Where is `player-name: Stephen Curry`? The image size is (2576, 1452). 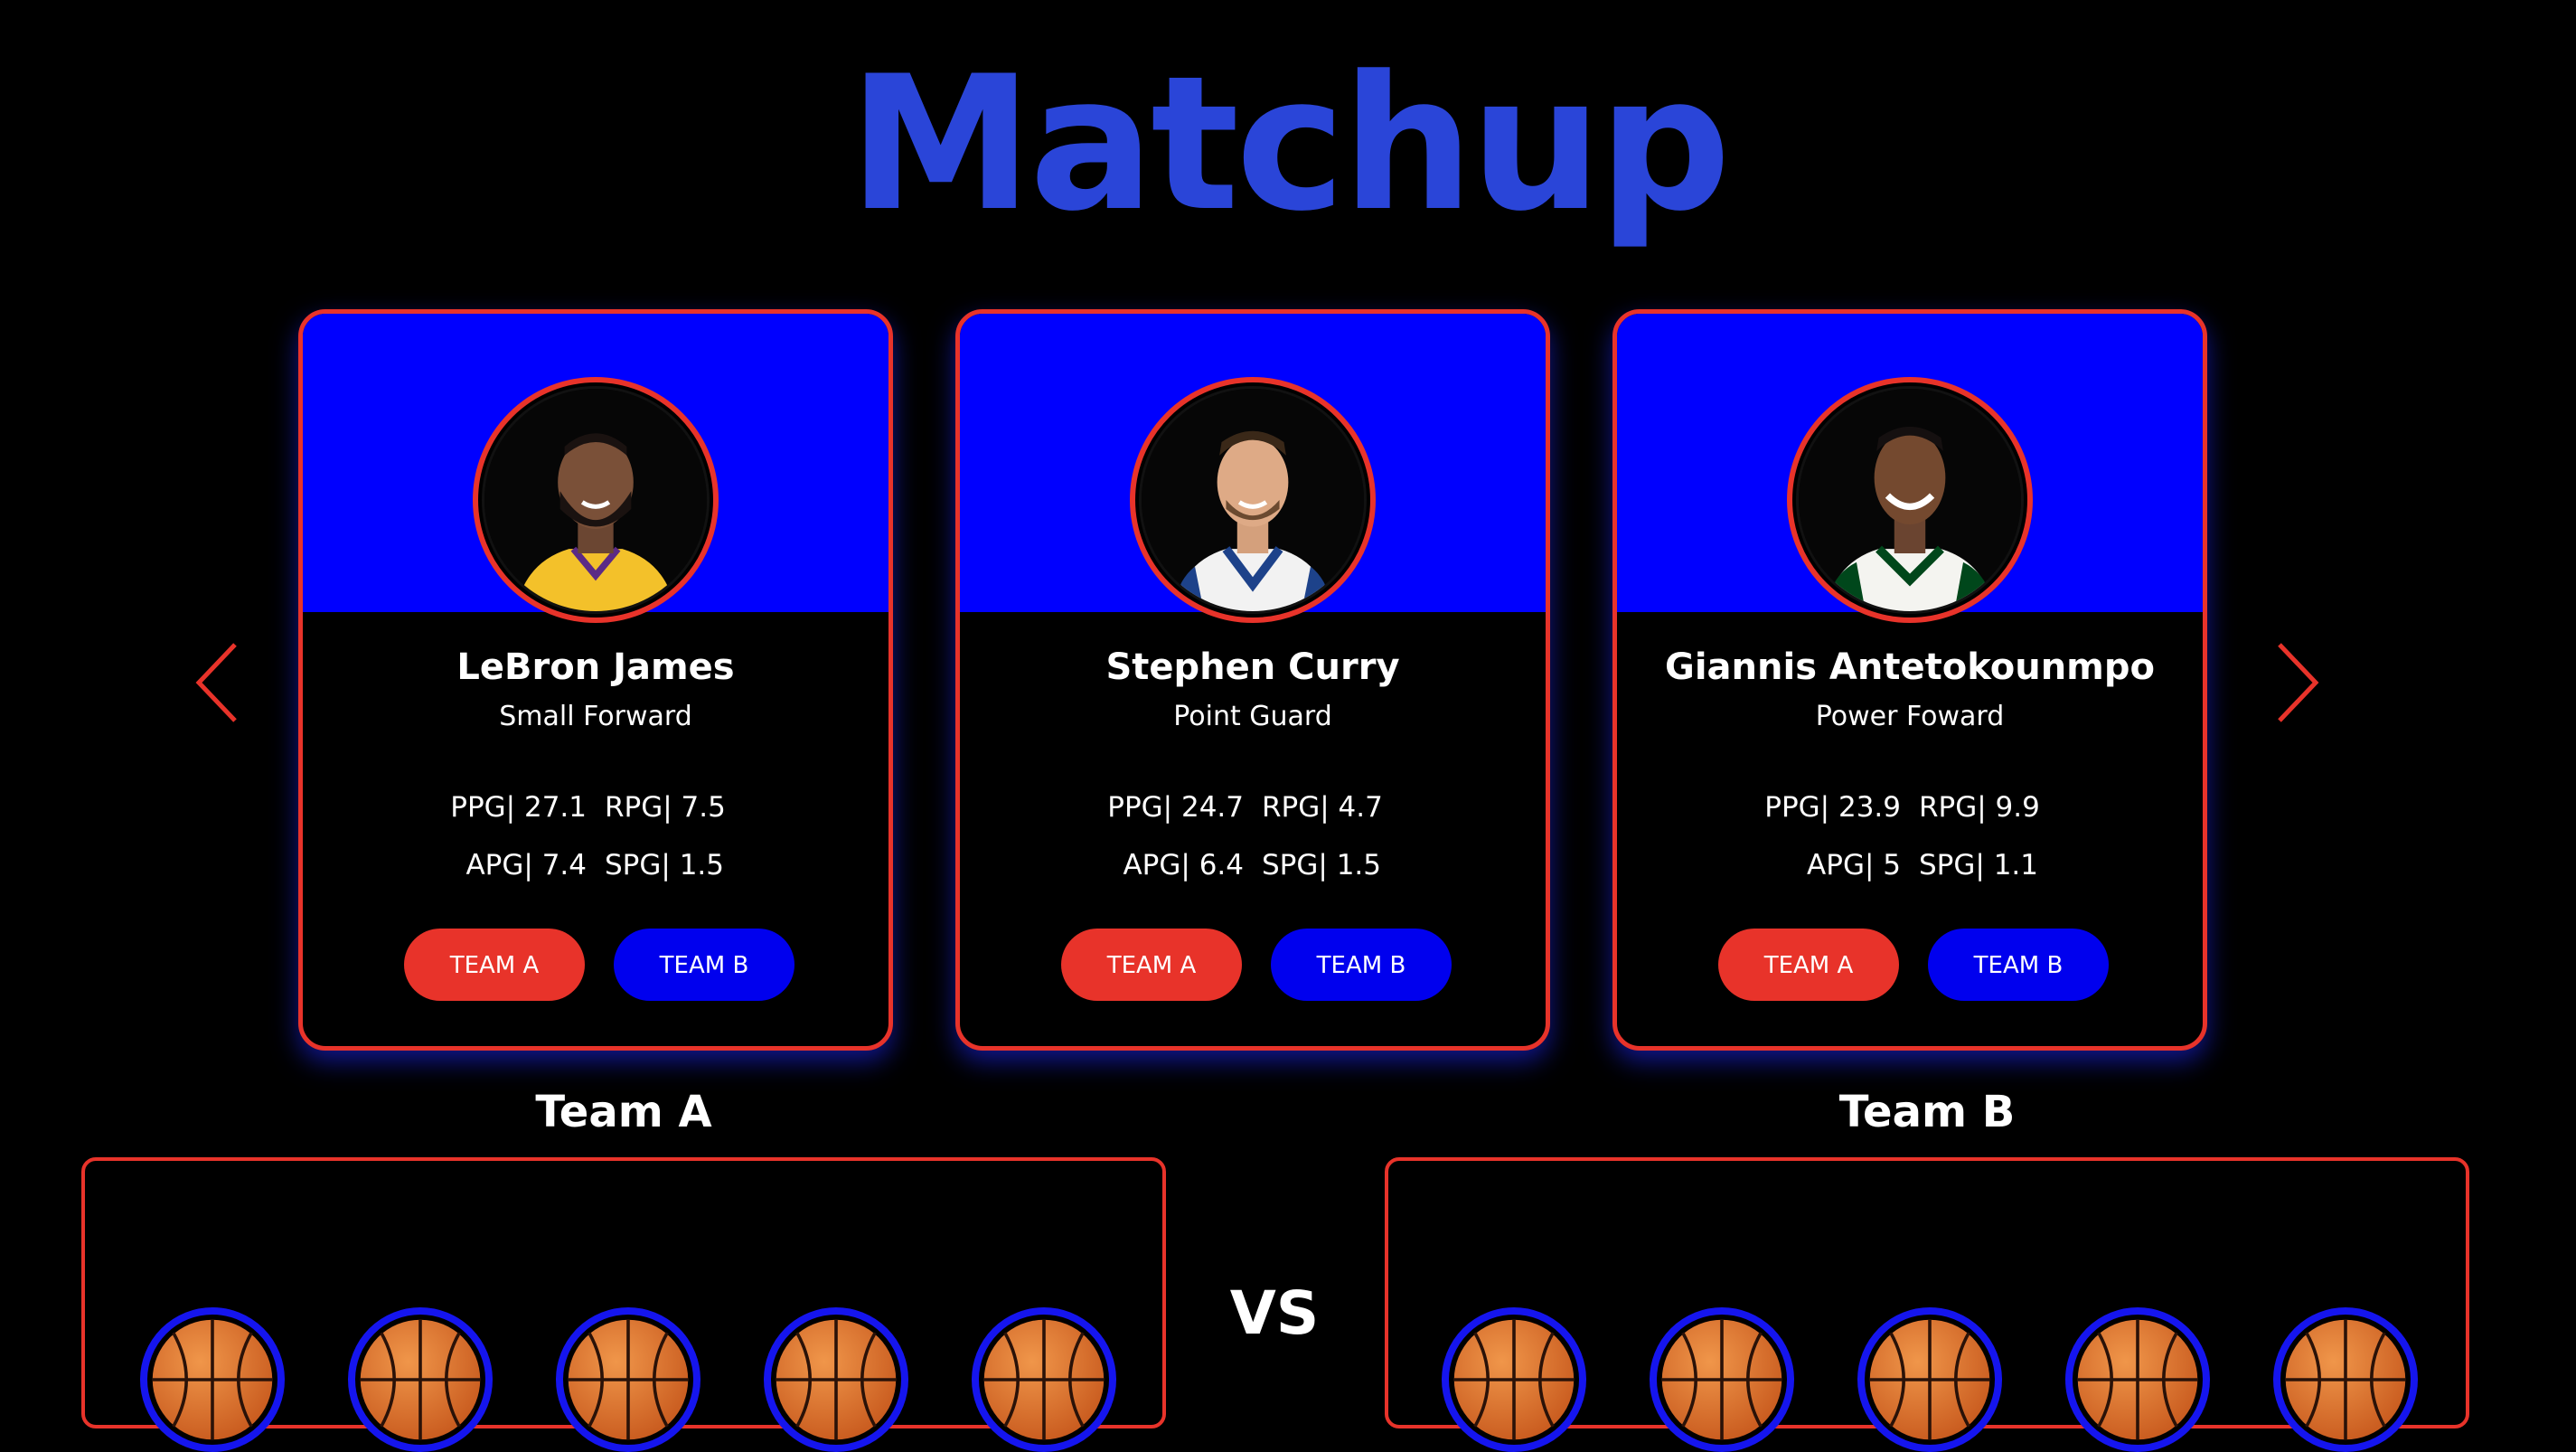 player-name: Stephen Curry is located at coordinates (1252, 667).